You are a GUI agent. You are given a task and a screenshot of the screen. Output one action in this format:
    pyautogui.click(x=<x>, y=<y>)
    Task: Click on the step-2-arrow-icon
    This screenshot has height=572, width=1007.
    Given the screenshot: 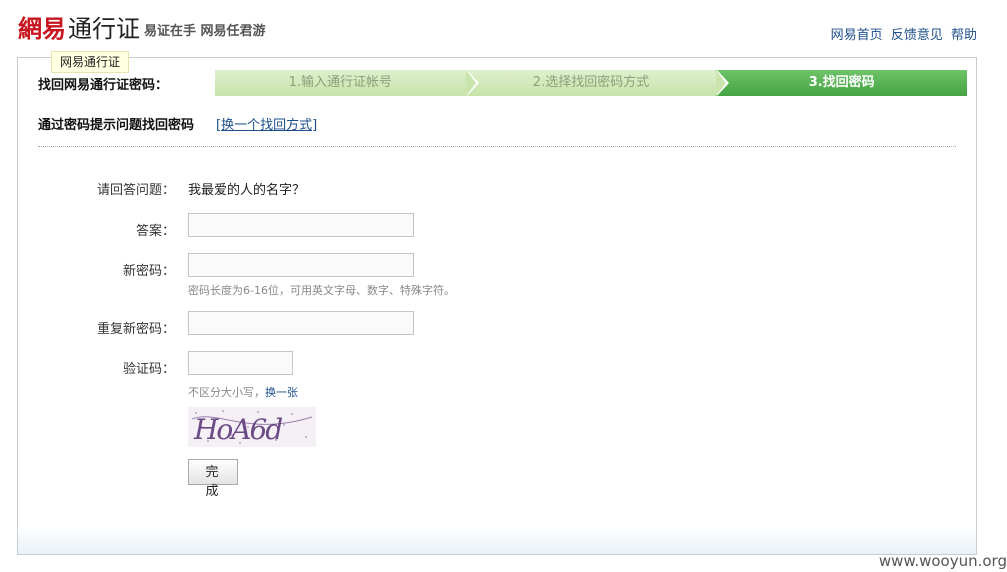 What is the action you would take?
    pyautogui.click(x=721, y=83)
    